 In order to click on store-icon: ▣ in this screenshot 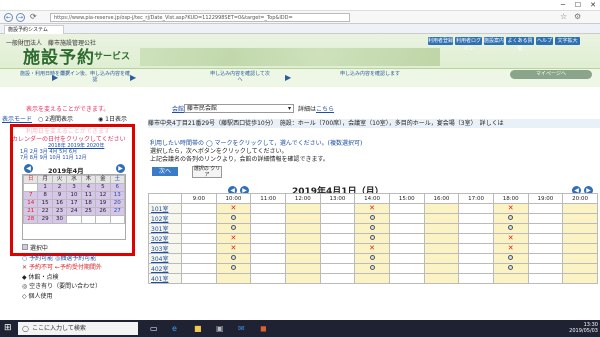, I will do `click(221, 328)`.